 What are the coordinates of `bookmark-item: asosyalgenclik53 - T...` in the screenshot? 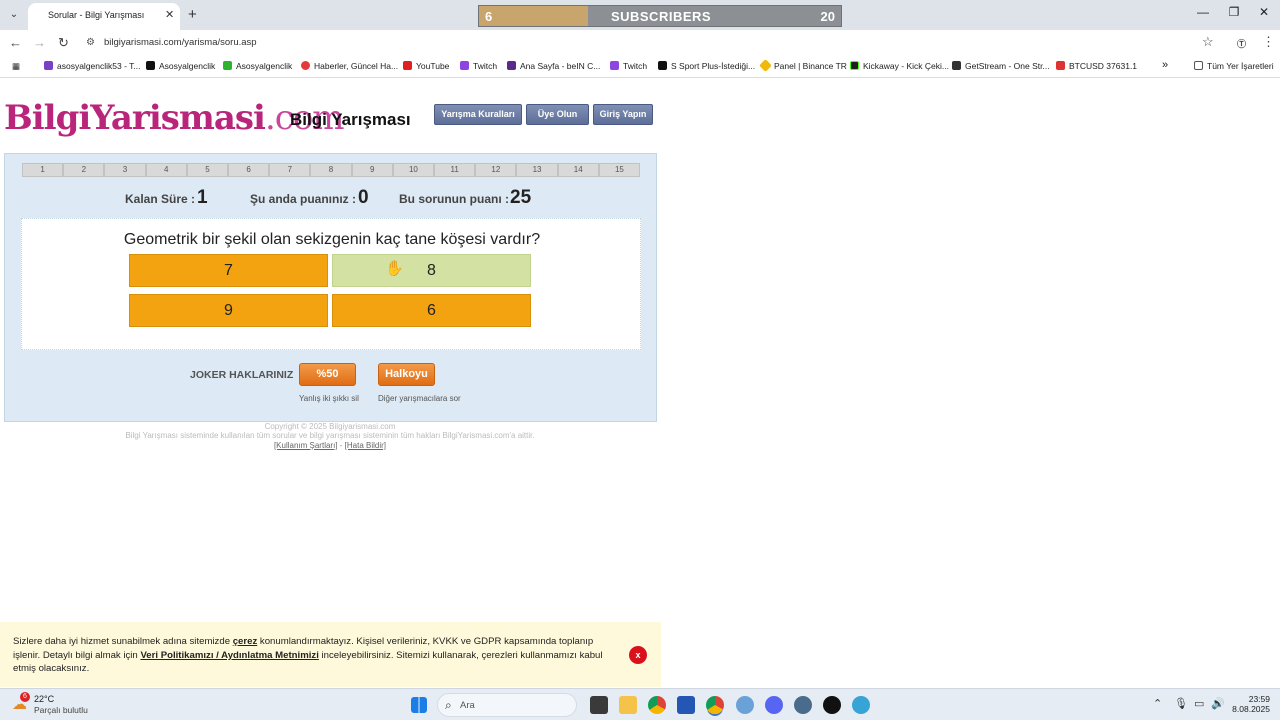 It's located at (92, 66).